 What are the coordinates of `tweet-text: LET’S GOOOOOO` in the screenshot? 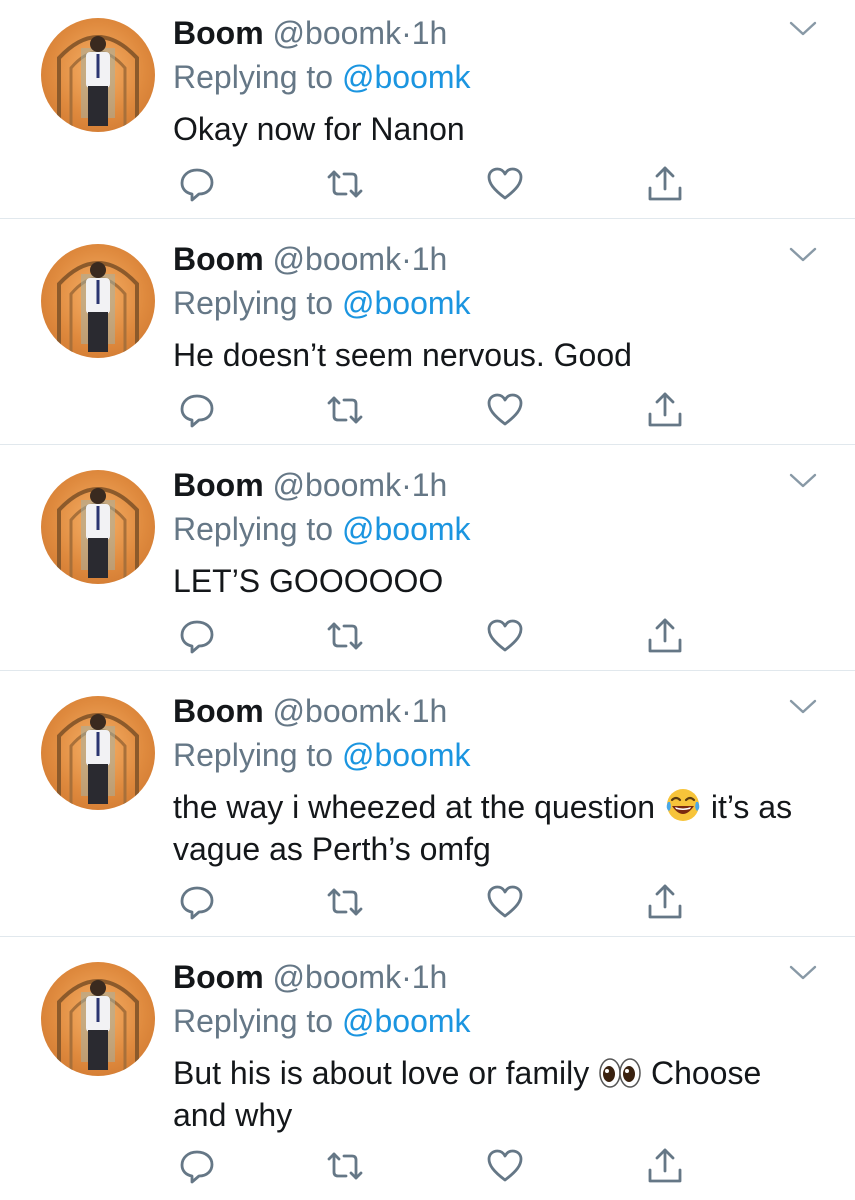 It's located at (308, 581).